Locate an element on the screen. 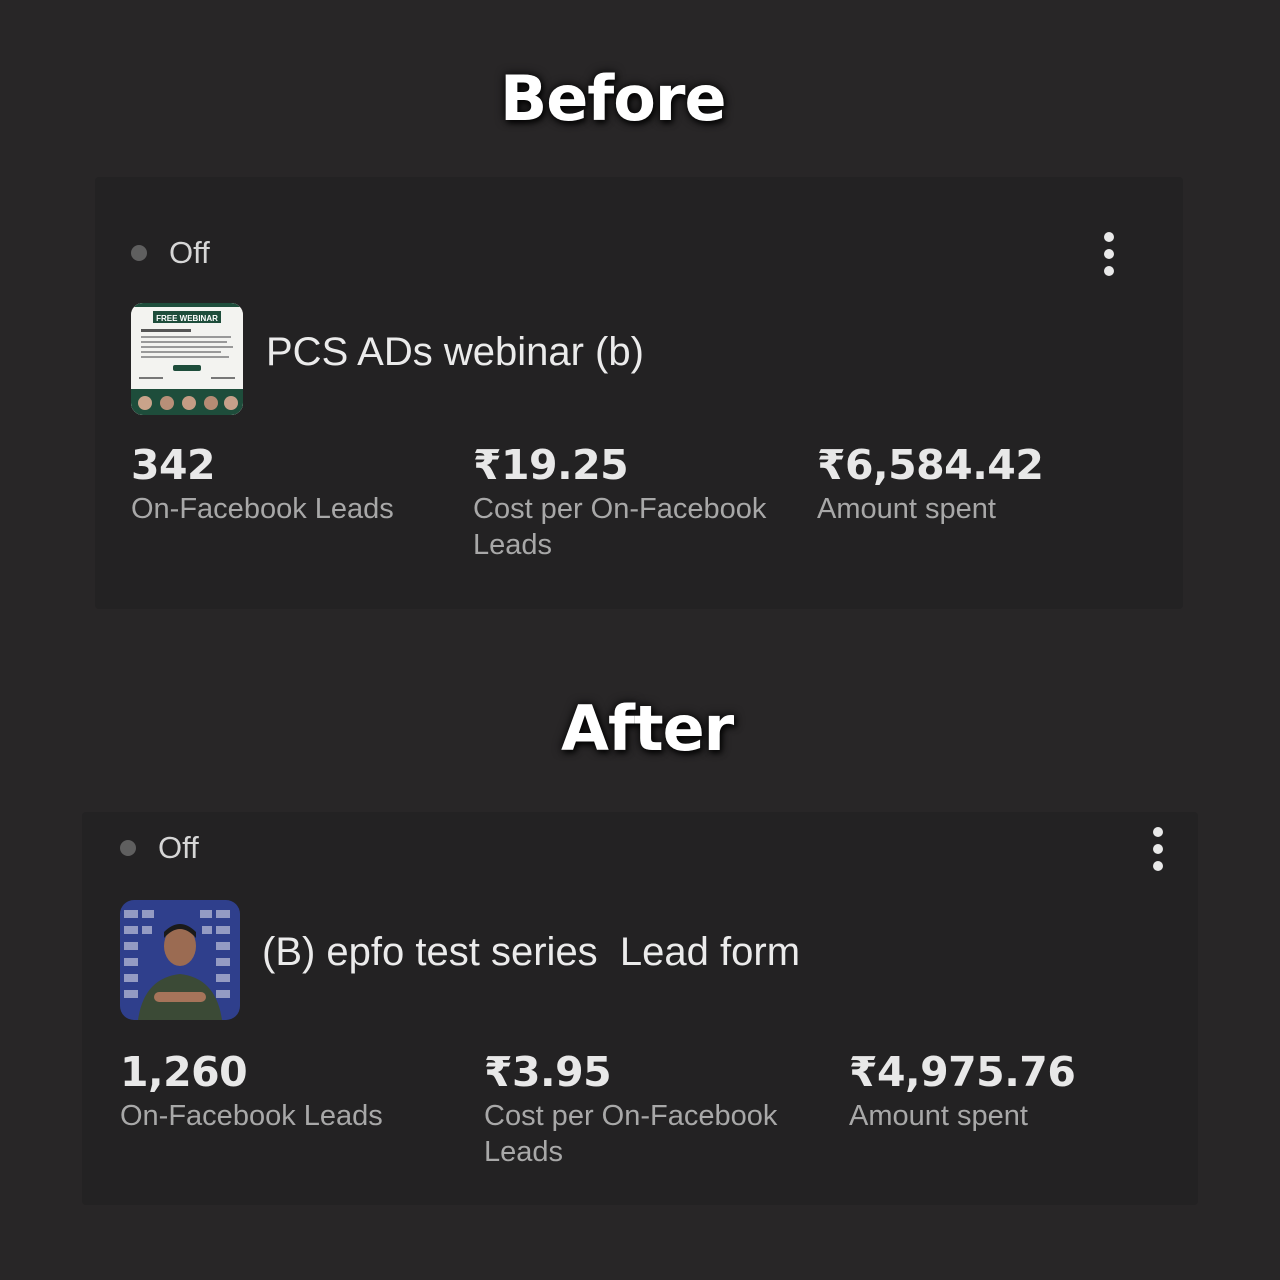 This screenshot has width=1280, height=1280. metric-value: ₹4,975.76 is located at coordinates (962, 1072).